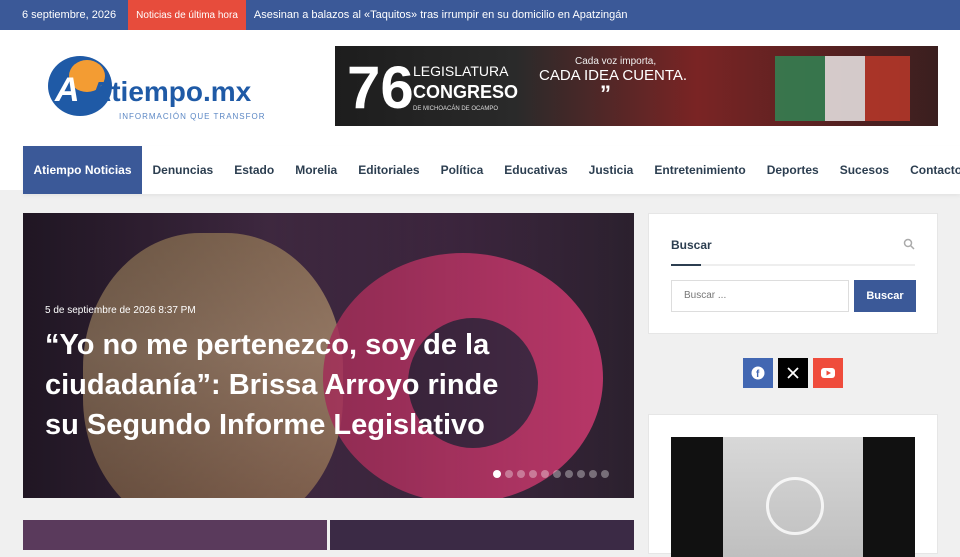 This screenshot has height=557, width=960. What do you see at coordinates (120, 310) in the screenshot?
I see `story-date: 5 de septiembre de 2026 8:37 PM` at bounding box center [120, 310].